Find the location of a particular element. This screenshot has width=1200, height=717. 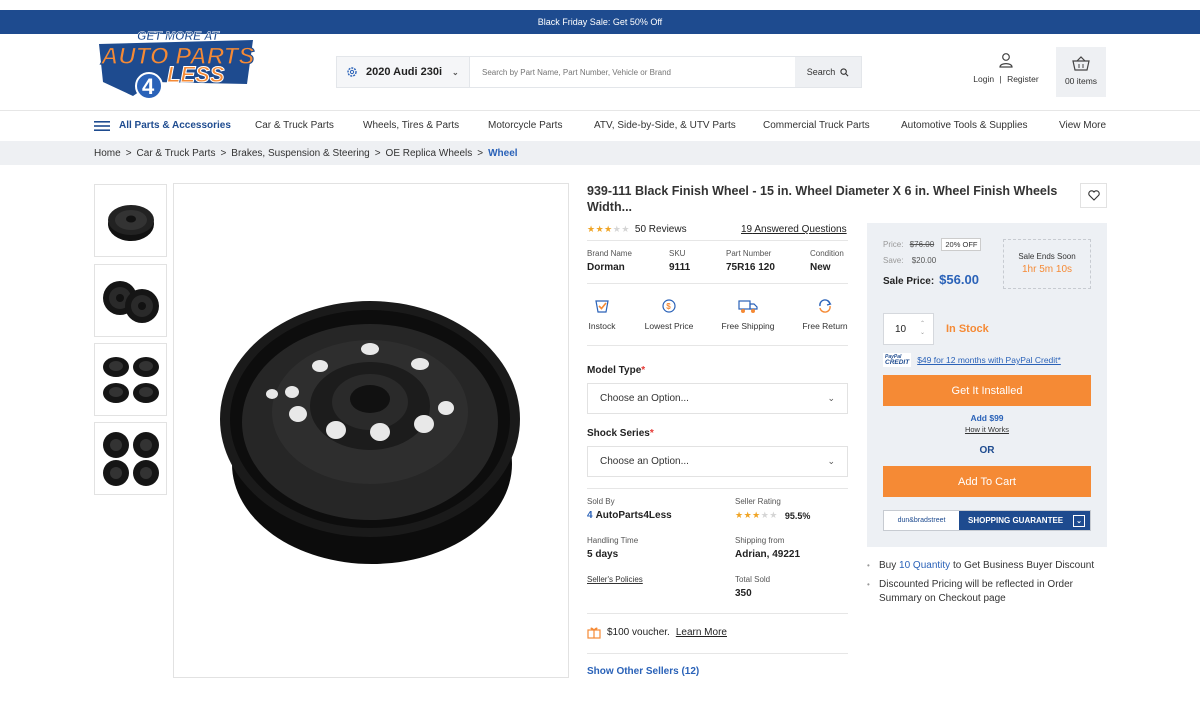

handling-time-value: 5 days is located at coordinates (603, 554).